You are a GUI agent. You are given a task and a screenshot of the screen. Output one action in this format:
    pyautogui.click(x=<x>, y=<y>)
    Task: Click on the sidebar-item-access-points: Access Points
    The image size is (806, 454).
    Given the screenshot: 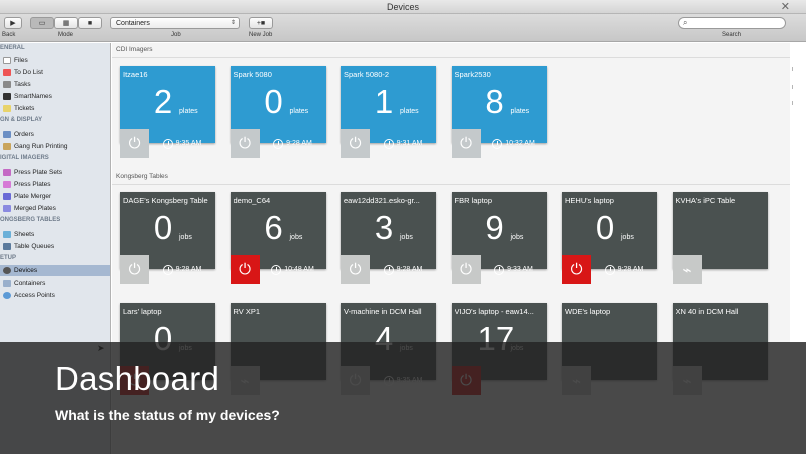 What is the action you would take?
    pyautogui.click(x=55, y=295)
    